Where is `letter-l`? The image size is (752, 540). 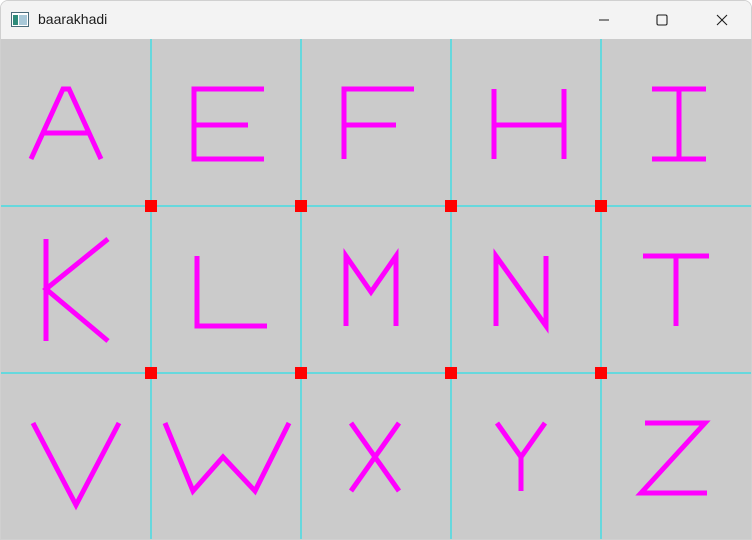 letter-l is located at coordinates (230, 292).